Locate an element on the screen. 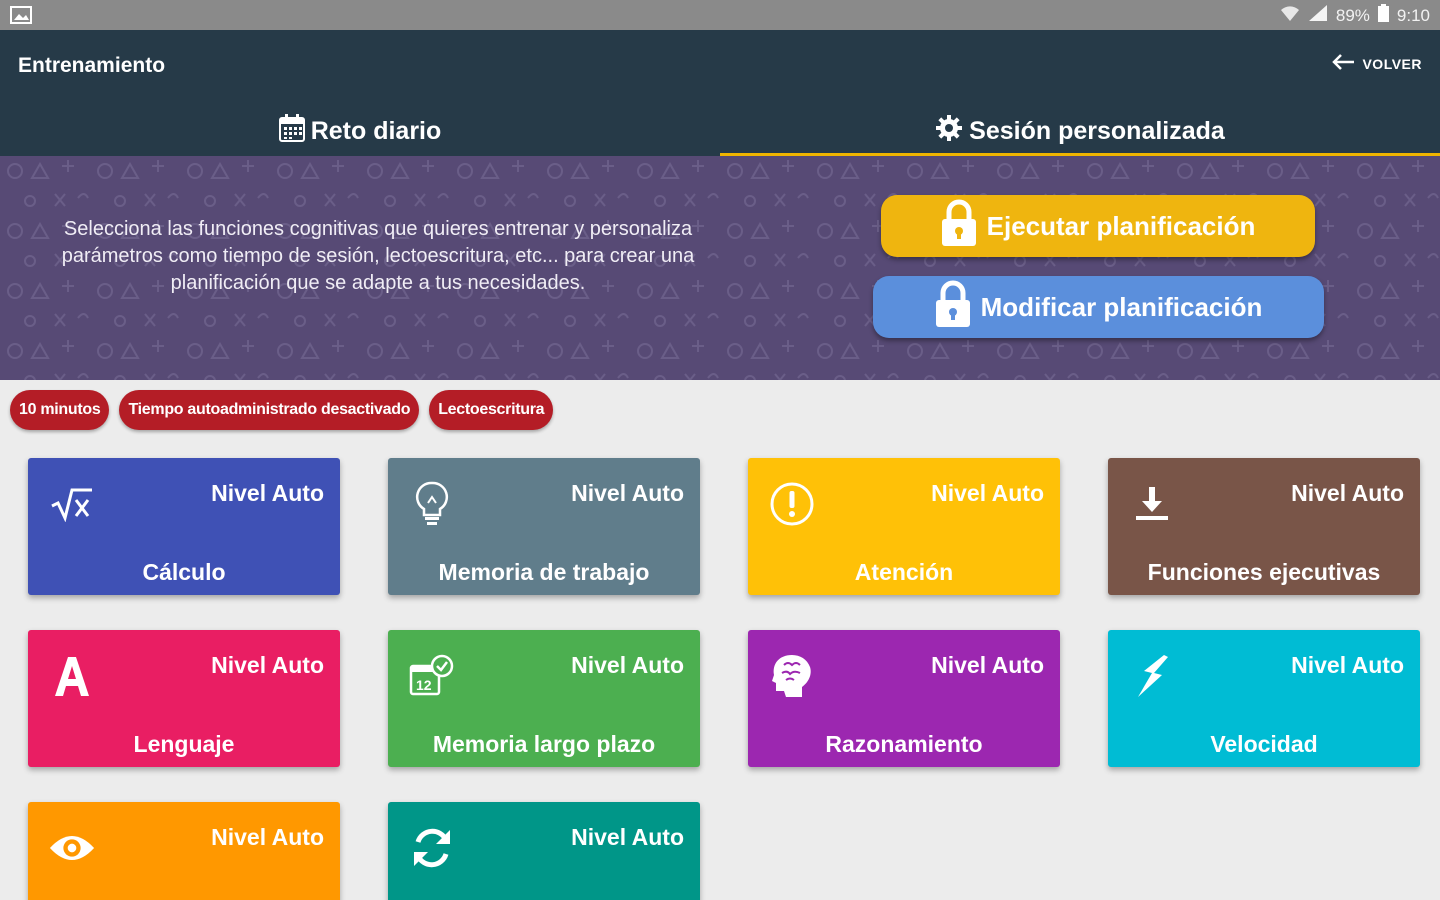 The image size is (1440, 900). card-name: Cálculo is located at coordinates (184, 572).